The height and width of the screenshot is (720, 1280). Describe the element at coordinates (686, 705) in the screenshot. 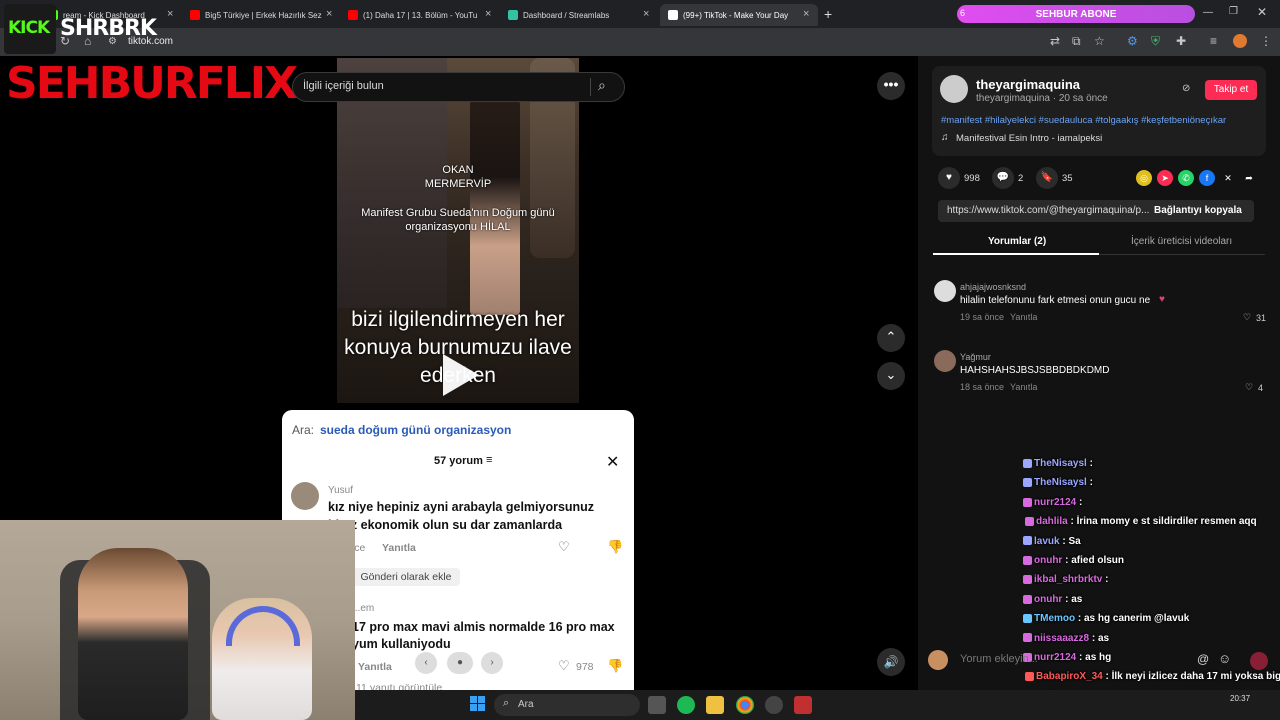

I see `spotify-icon` at that location.